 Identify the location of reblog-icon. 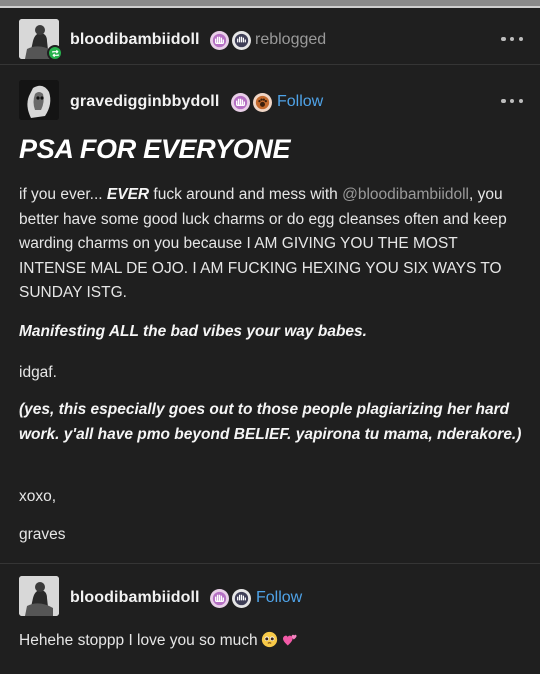
(55, 53).